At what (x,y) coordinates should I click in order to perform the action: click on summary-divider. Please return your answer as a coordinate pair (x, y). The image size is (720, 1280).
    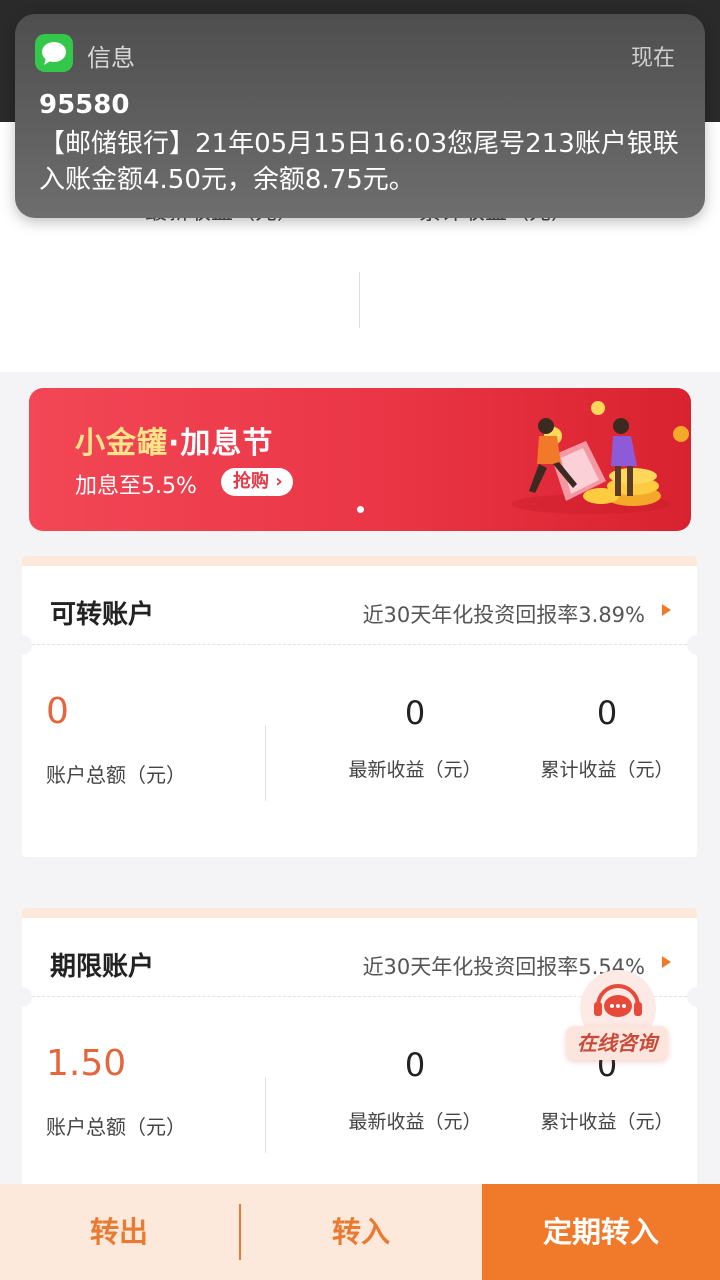
    Looking at the image, I should click on (359, 300).